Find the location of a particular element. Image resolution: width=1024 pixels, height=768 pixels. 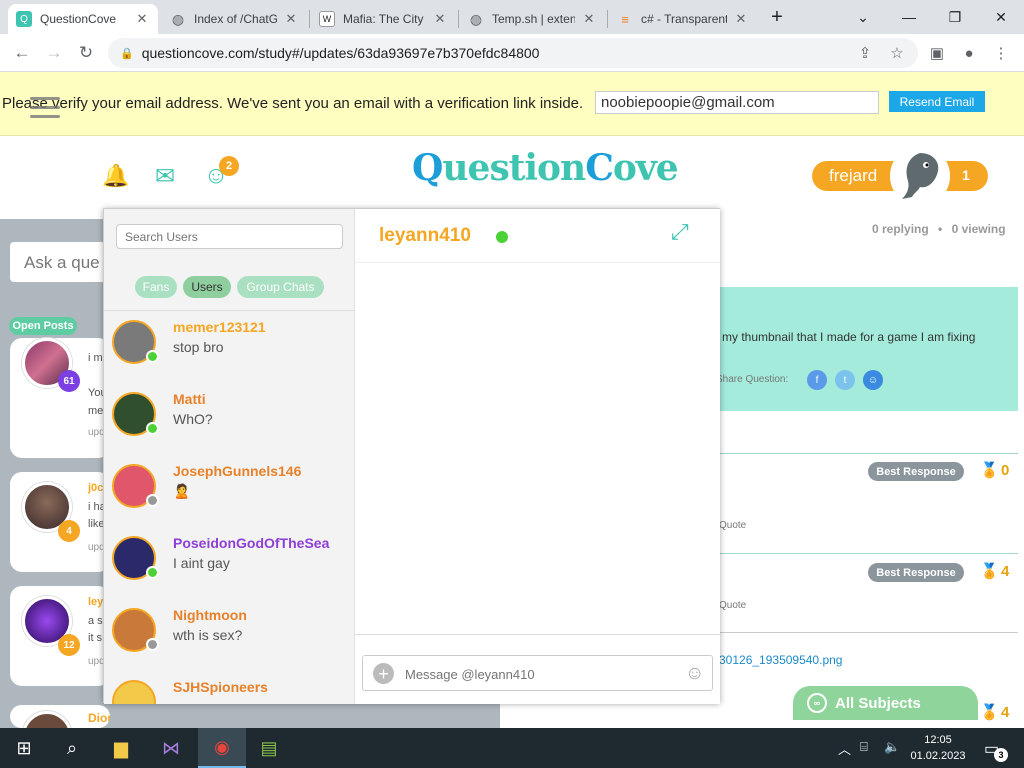

visual-studio-icon: ⋈ is located at coordinates (171, 748).